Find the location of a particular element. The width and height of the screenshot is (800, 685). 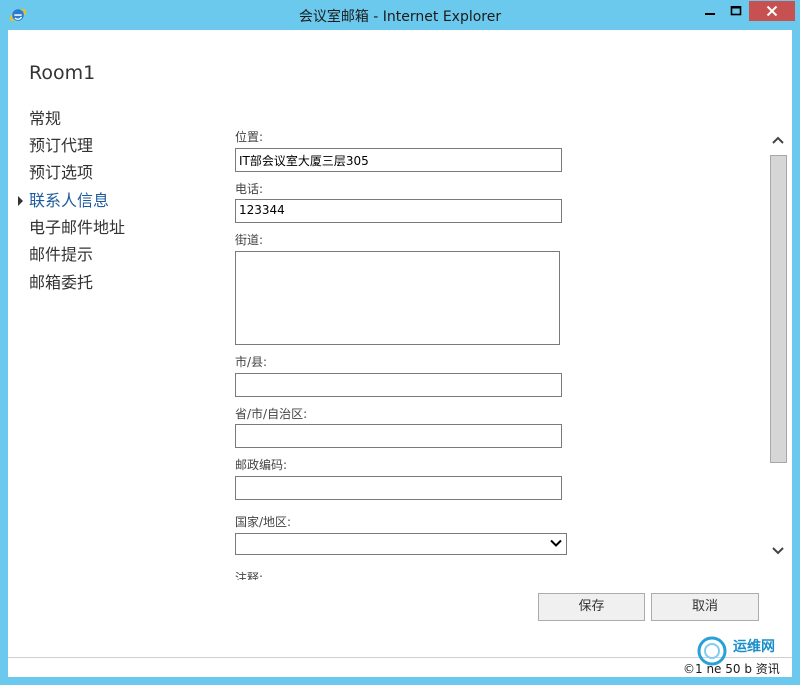

chevron-down-icon is located at coordinates (556, 543).